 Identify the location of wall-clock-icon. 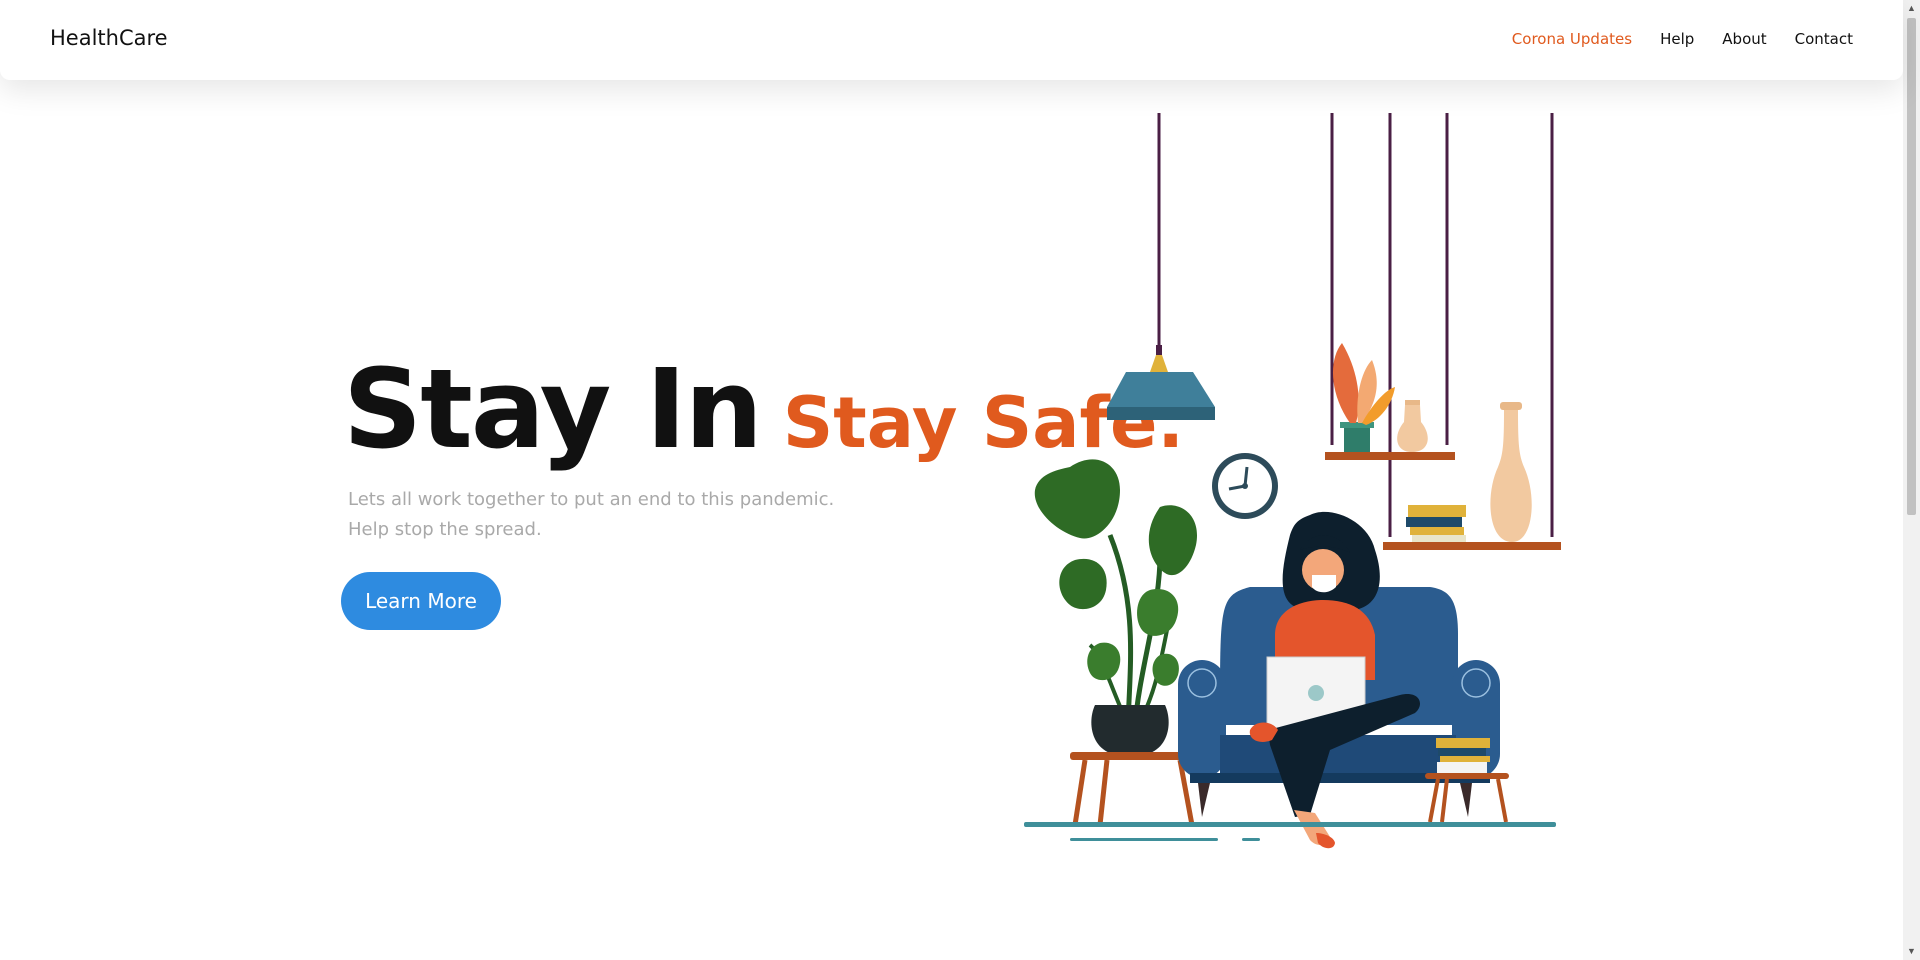
(1245, 486).